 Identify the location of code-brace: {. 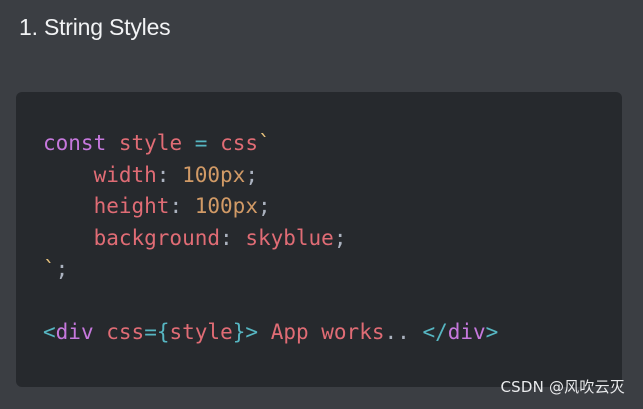
(163, 332).